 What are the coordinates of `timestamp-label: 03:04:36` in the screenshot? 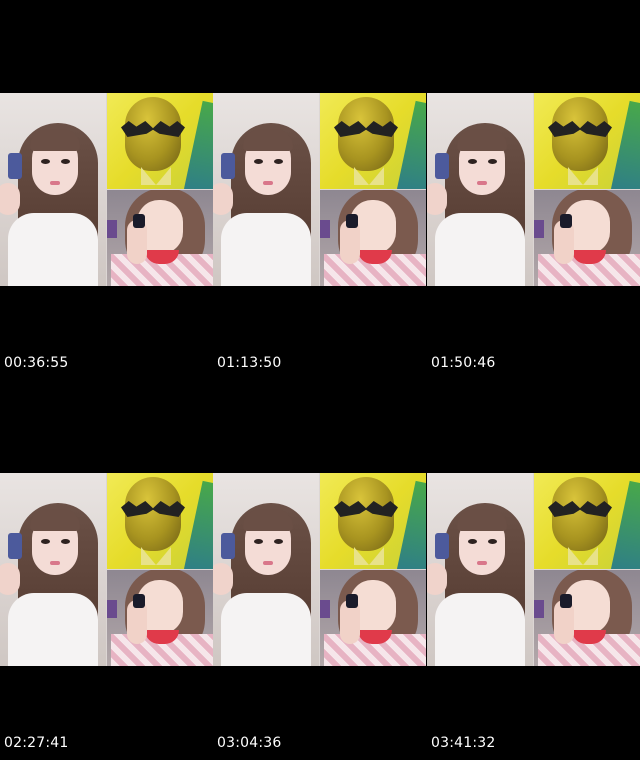 It's located at (249, 743).